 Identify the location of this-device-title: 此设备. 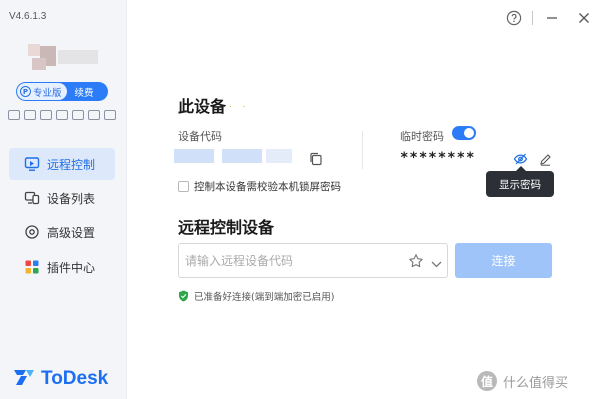
(202, 106).